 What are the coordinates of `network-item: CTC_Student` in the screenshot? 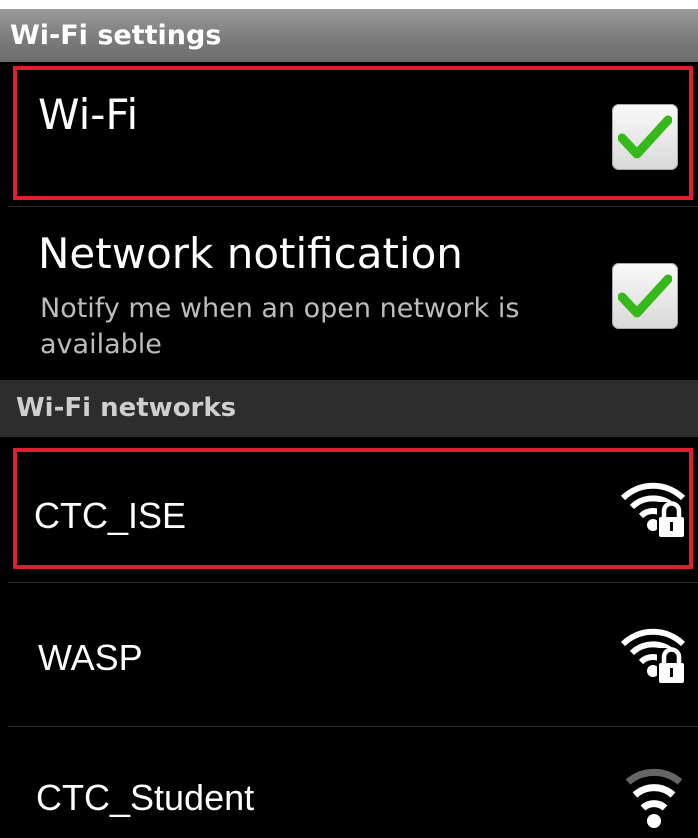 It's located at (349, 782).